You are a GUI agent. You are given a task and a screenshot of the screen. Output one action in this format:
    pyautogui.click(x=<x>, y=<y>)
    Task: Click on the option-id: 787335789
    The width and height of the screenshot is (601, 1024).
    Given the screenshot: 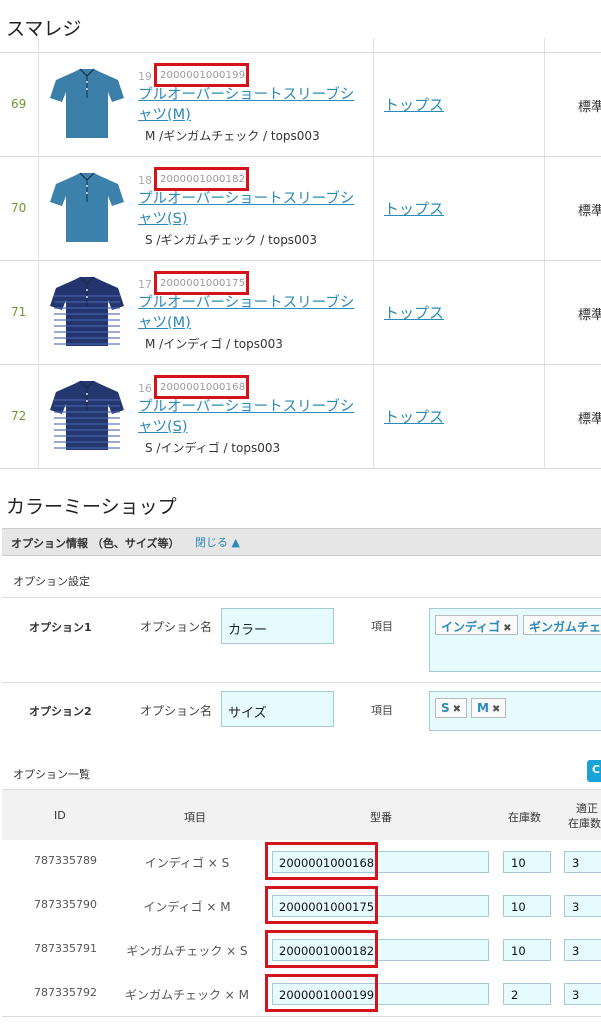 What is the action you would take?
    pyautogui.click(x=65, y=860)
    